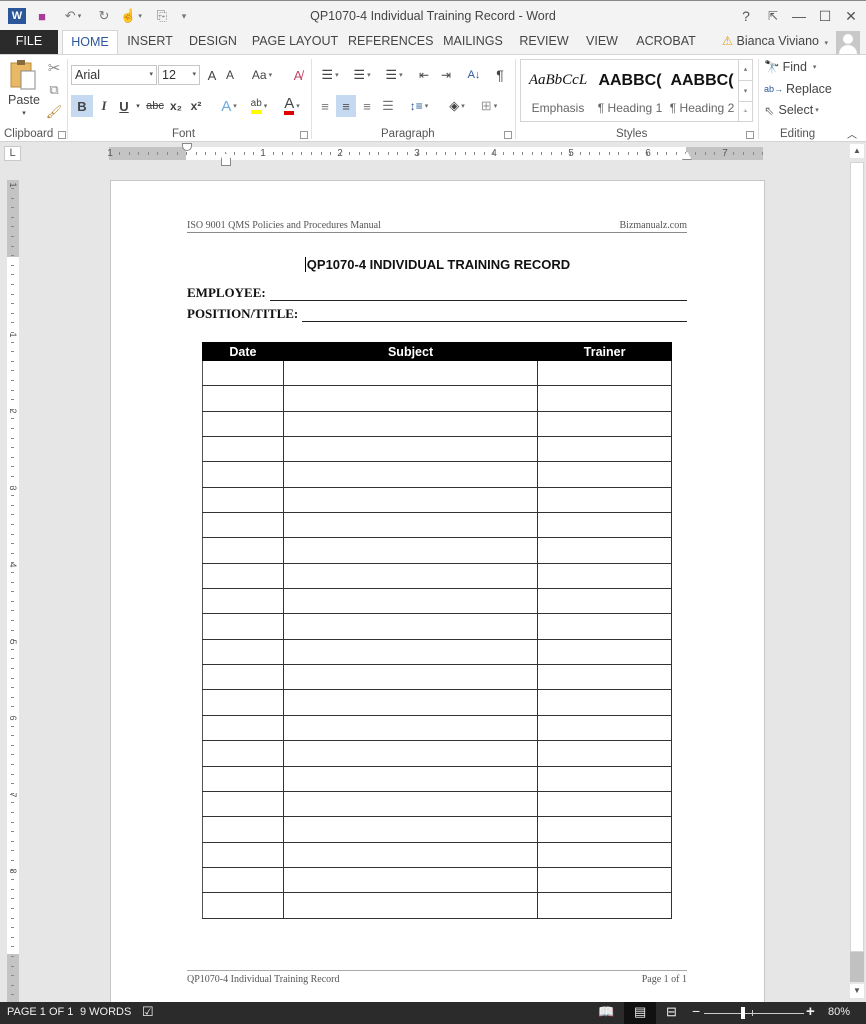 The image size is (866, 1024). Describe the element at coordinates (40, 1012) in the screenshot. I see `page-count: PAGE 1 OF 1` at that location.